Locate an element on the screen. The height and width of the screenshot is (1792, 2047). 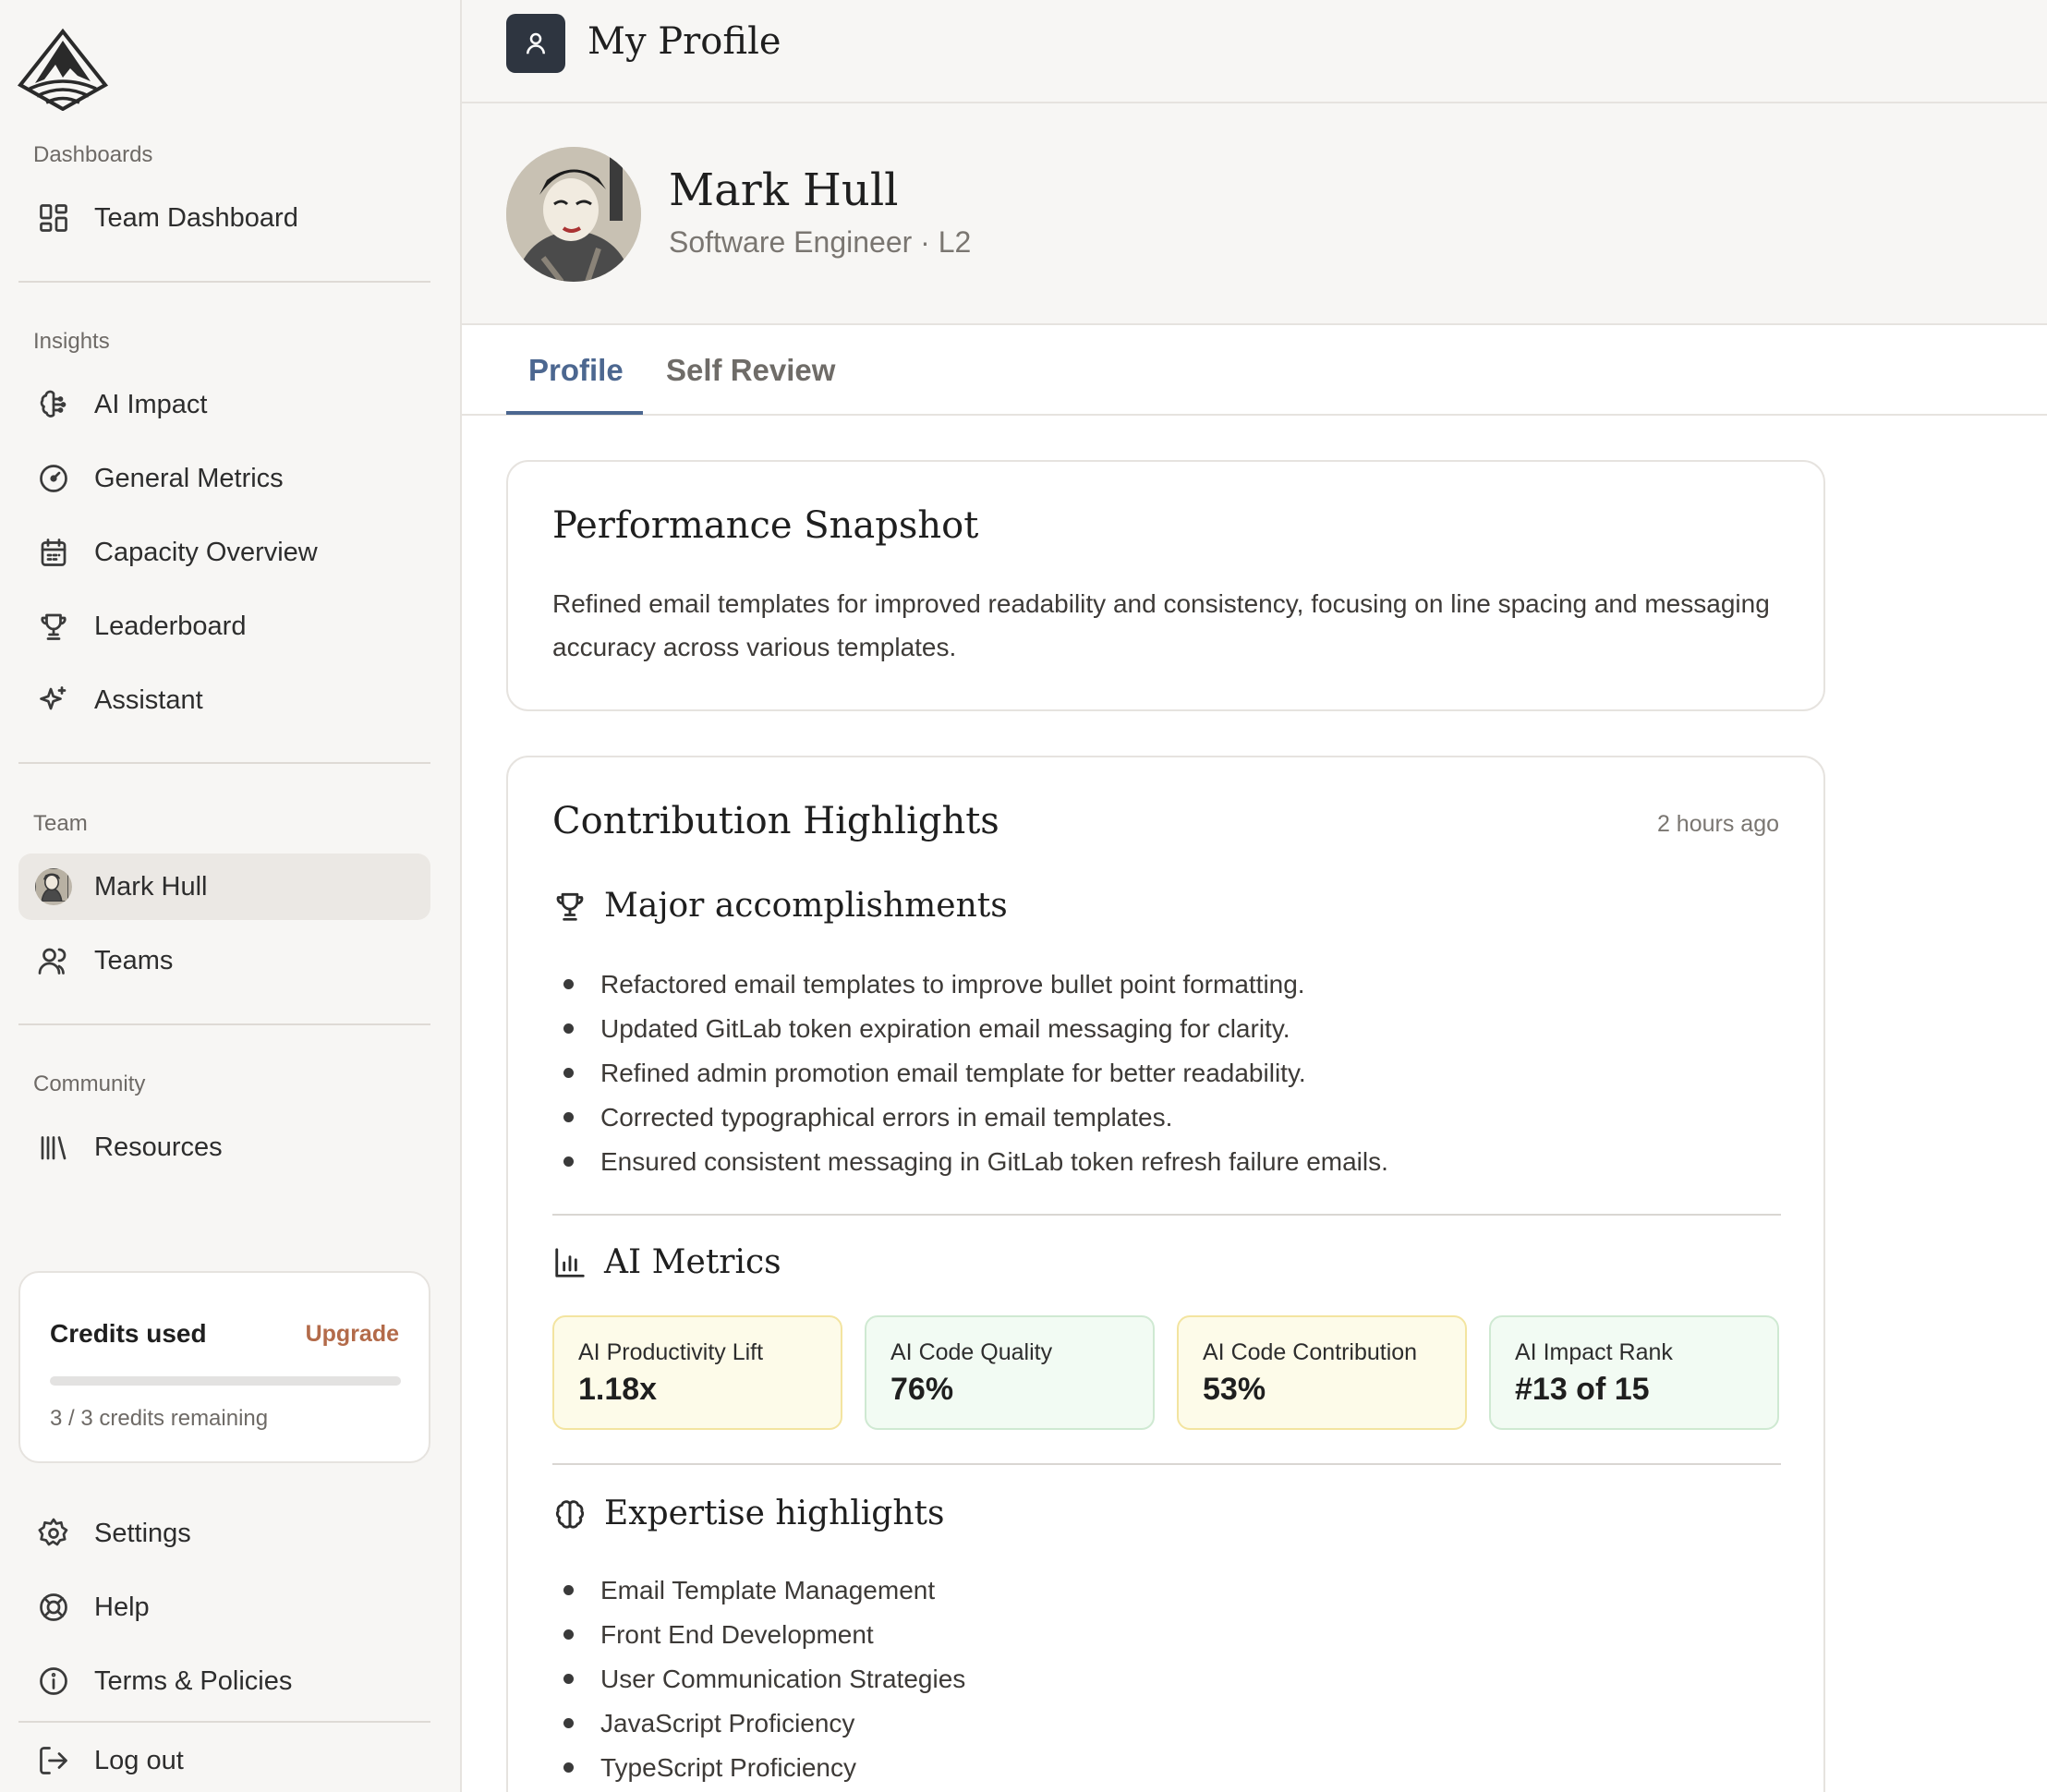
metric-card-code-quality: AI Code Quality 76% is located at coordinates (1010, 1373).